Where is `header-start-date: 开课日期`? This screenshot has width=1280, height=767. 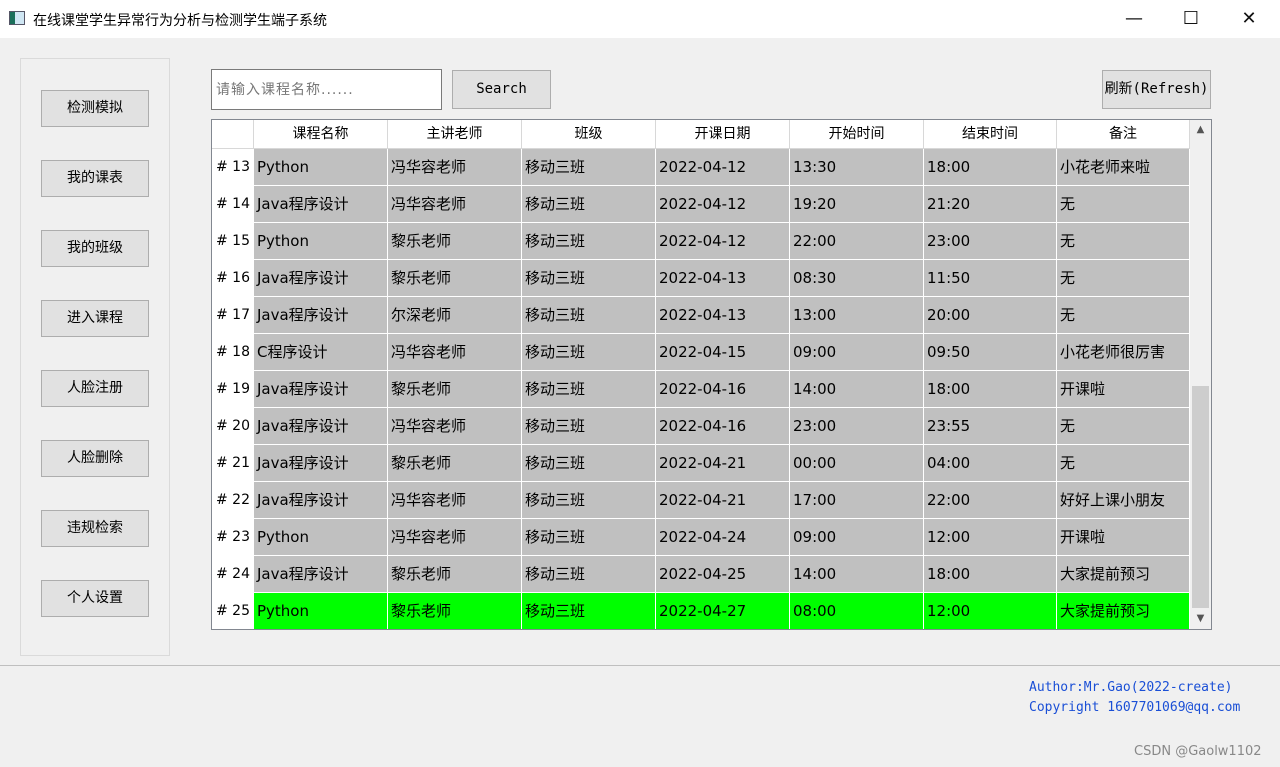 header-start-date: 开课日期 is located at coordinates (723, 134).